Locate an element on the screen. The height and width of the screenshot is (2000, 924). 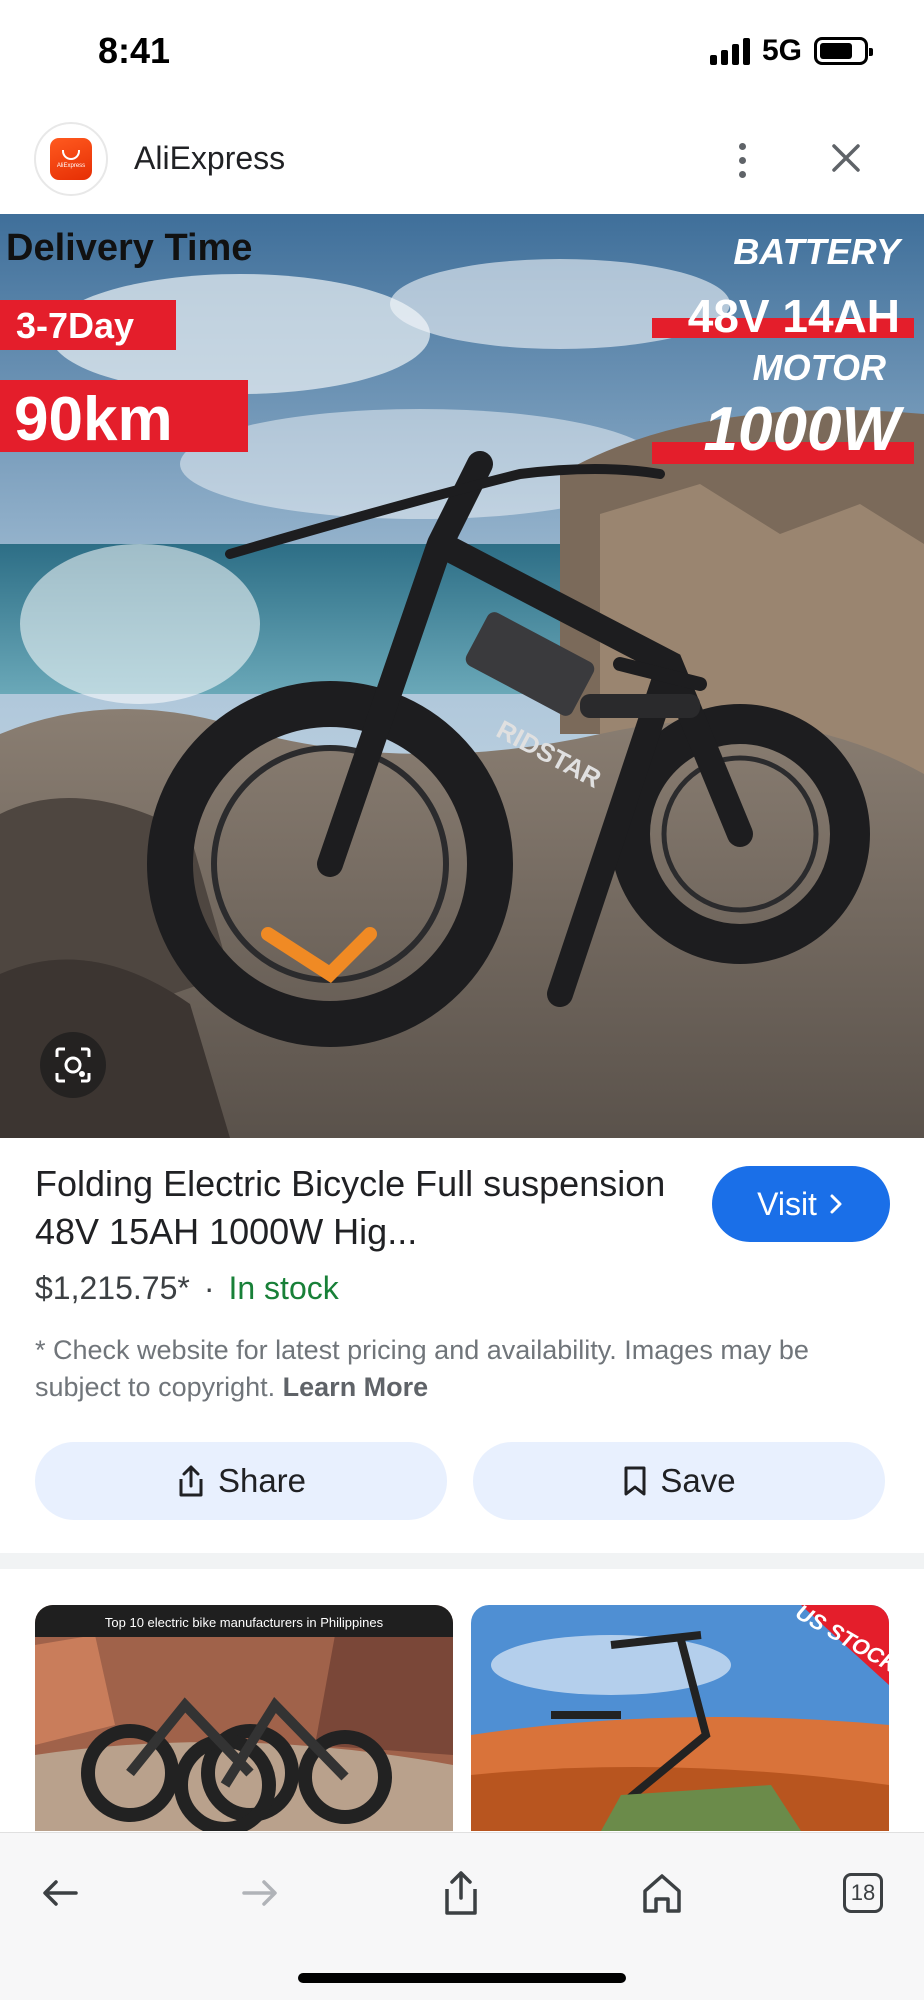
status-bar: 8:41 5G is located at coordinates (462, 52).